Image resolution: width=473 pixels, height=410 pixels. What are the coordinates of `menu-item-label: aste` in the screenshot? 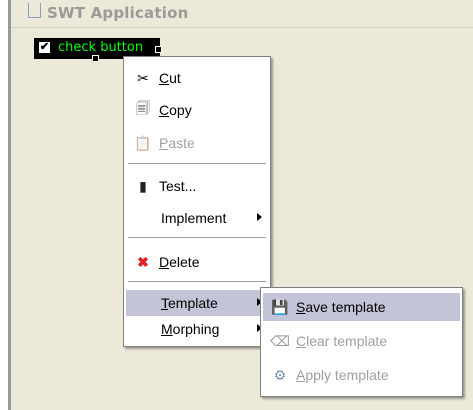 It's located at (181, 143).